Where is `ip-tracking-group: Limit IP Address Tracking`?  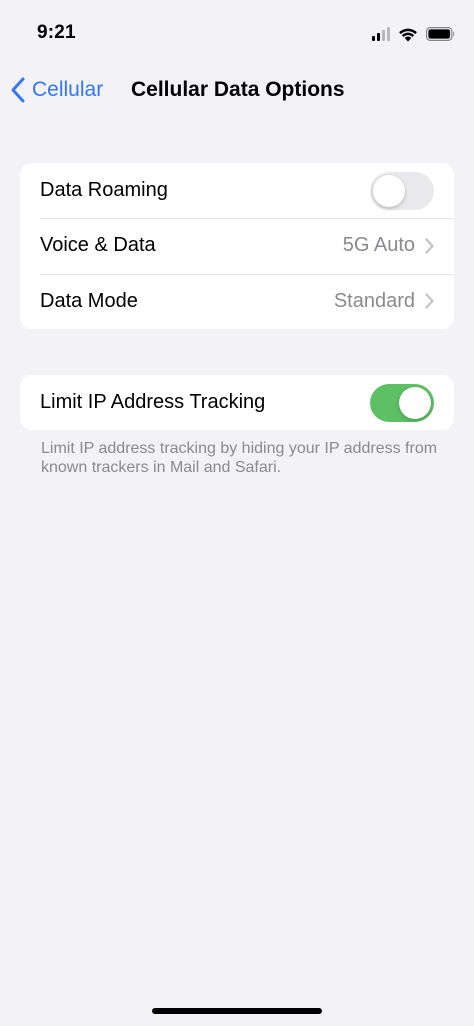 ip-tracking-group: Limit IP Address Tracking is located at coordinates (237, 402).